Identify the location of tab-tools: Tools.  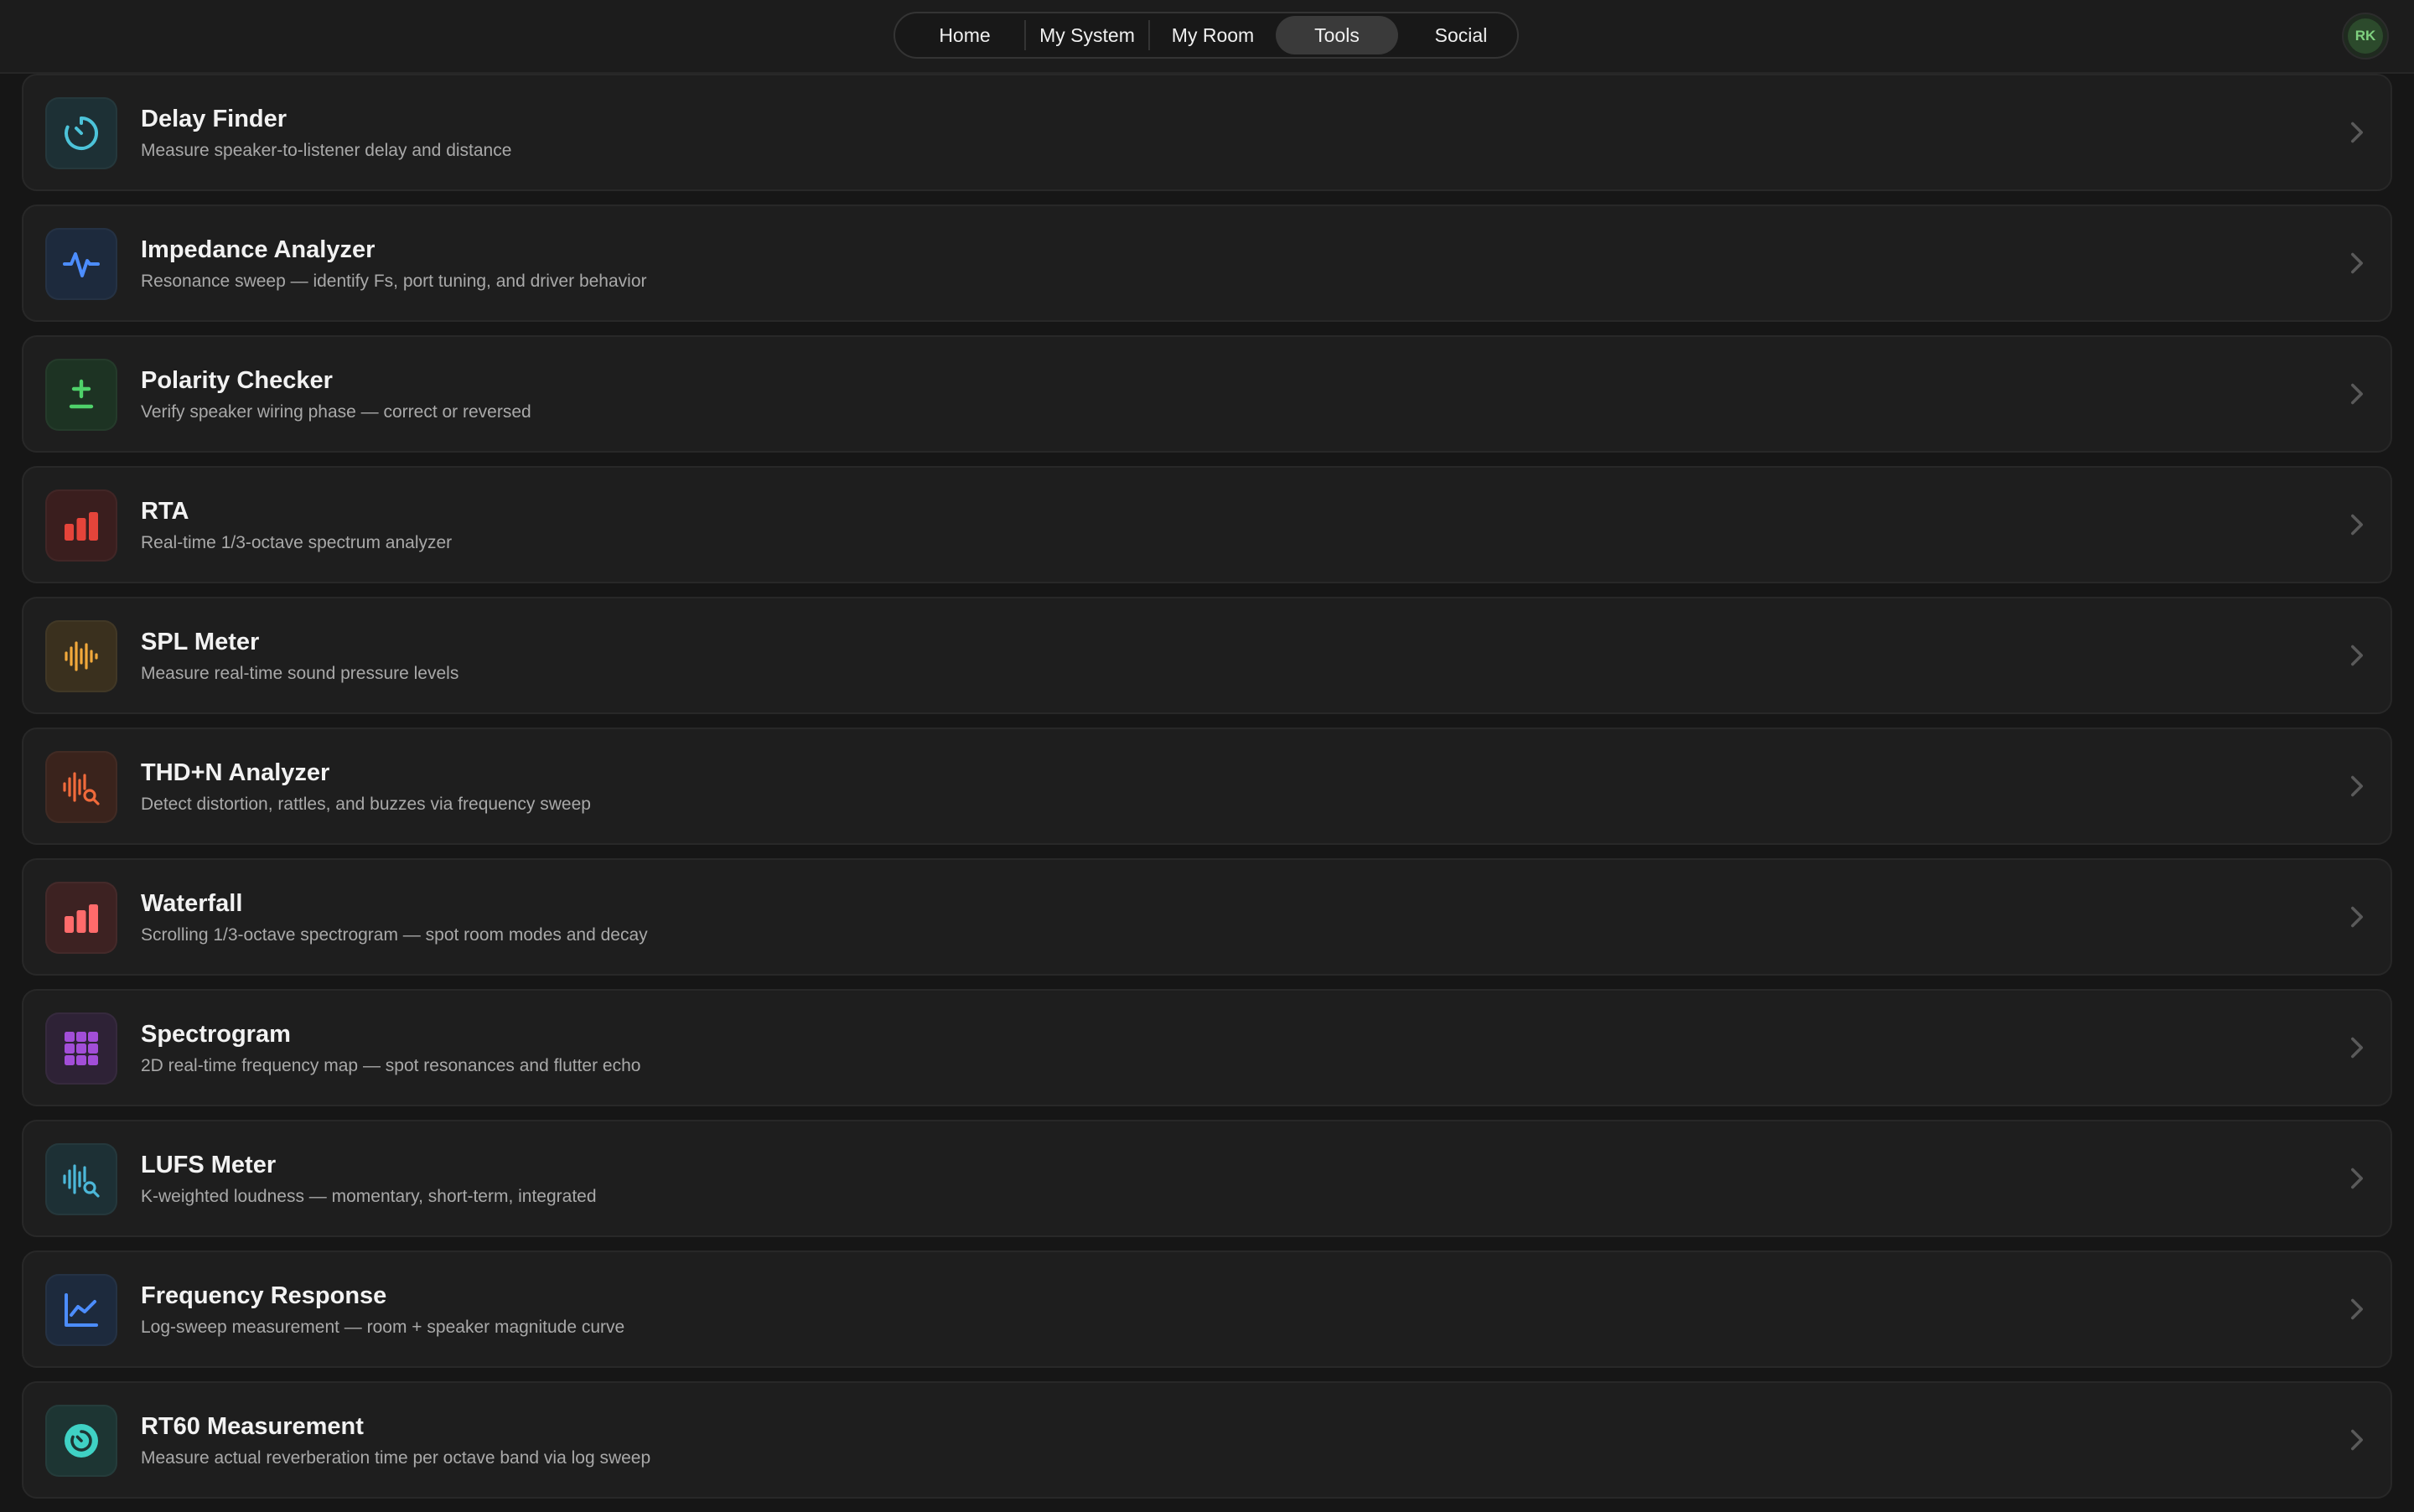
(1337, 35).